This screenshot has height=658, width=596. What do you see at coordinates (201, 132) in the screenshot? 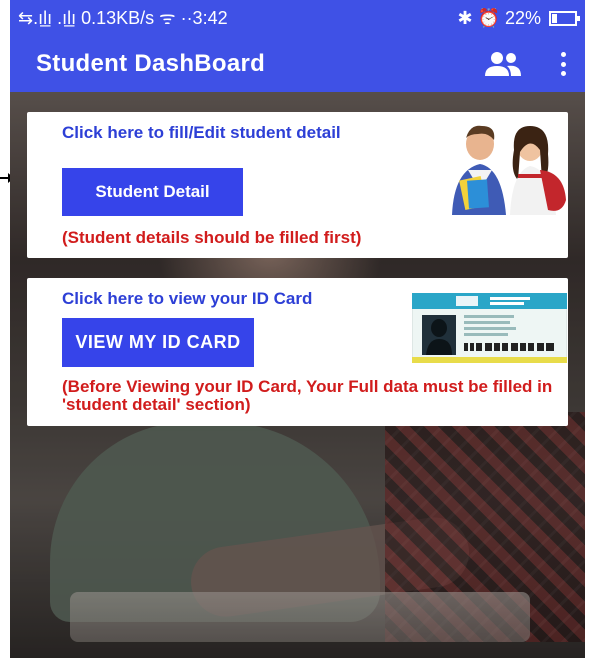
I see `student-detail-heading: Click here to fill/Edit student detail` at bounding box center [201, 132].